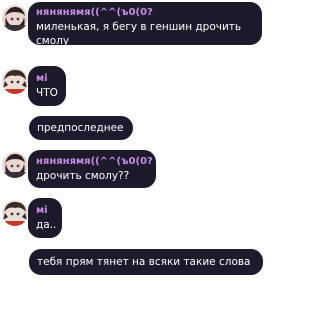 This screenshot has height=320, width=320. What do you see at coordinates (45, 218) in the screenshot?
I see `message-bubble-5: мі да..` at bounding box center [45, 218].